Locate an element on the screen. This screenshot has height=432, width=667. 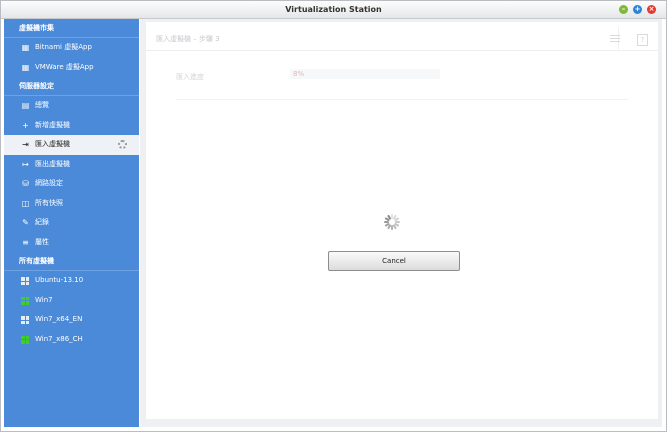
plus-icon: + is located at coordinates (25, 125).